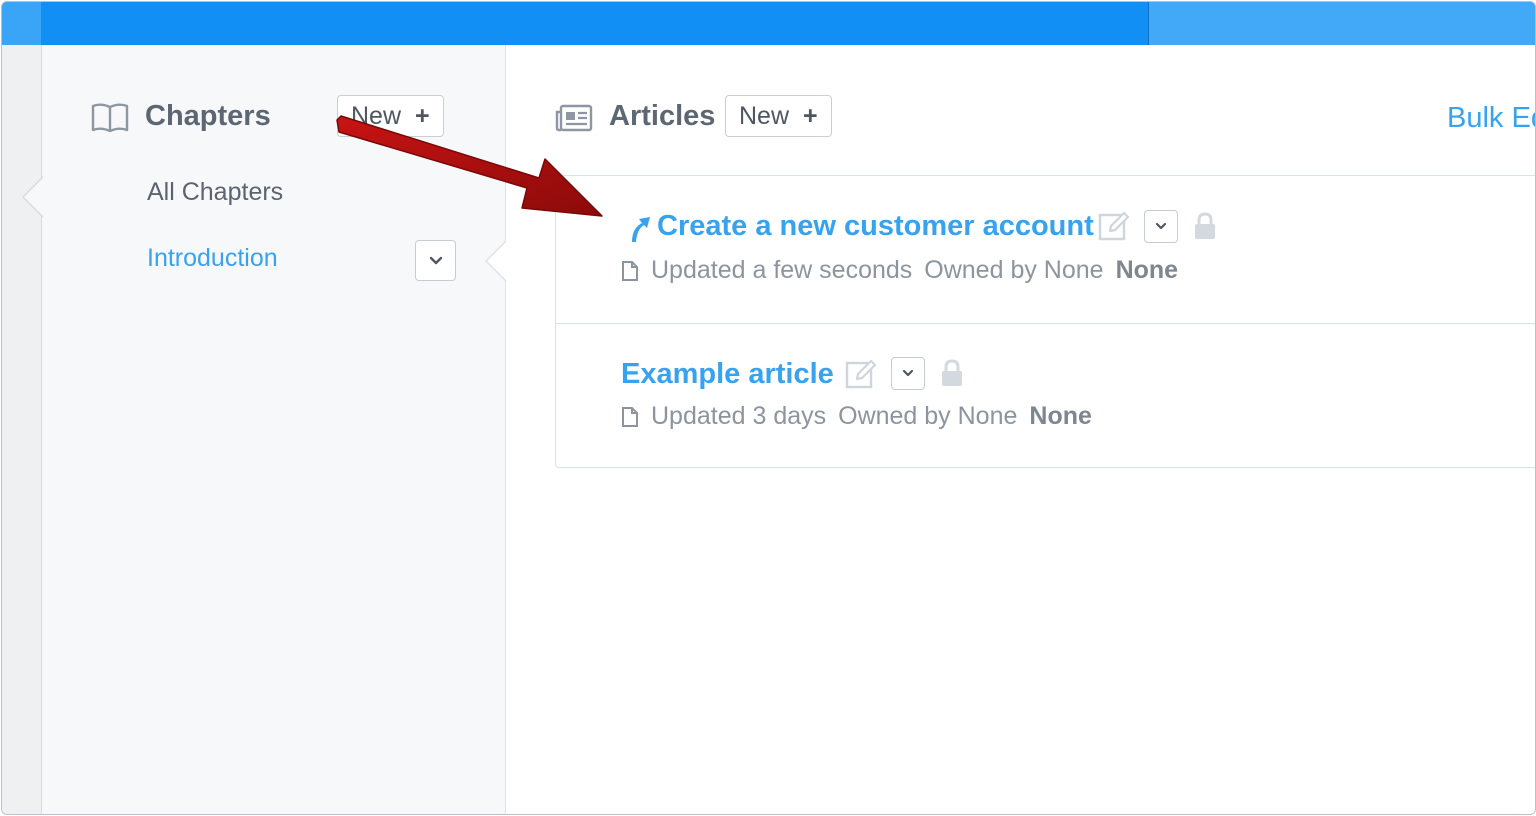  Describe the element at coordinates (469, 166) in the screenshot. I see `annotation-arrow` at that location.